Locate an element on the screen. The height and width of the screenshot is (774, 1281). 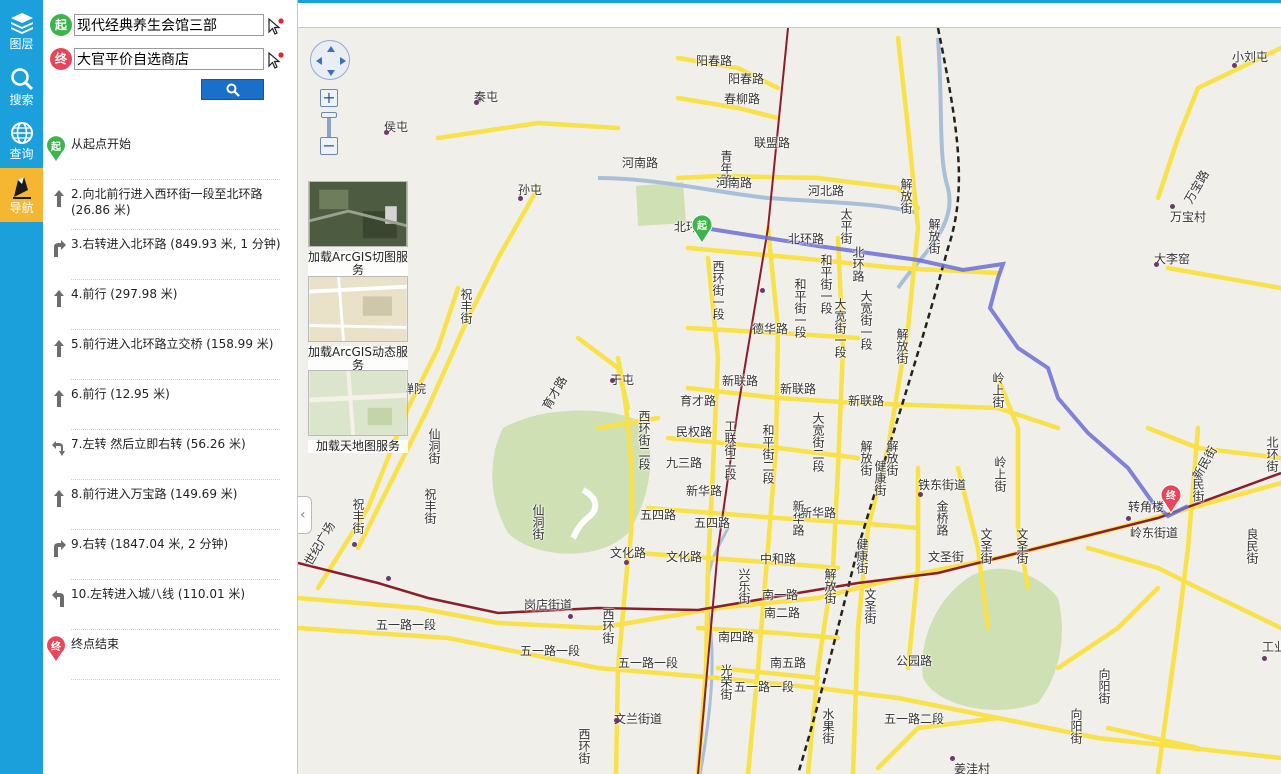
map-label: 文化路 is located at coordinates (684, 557).